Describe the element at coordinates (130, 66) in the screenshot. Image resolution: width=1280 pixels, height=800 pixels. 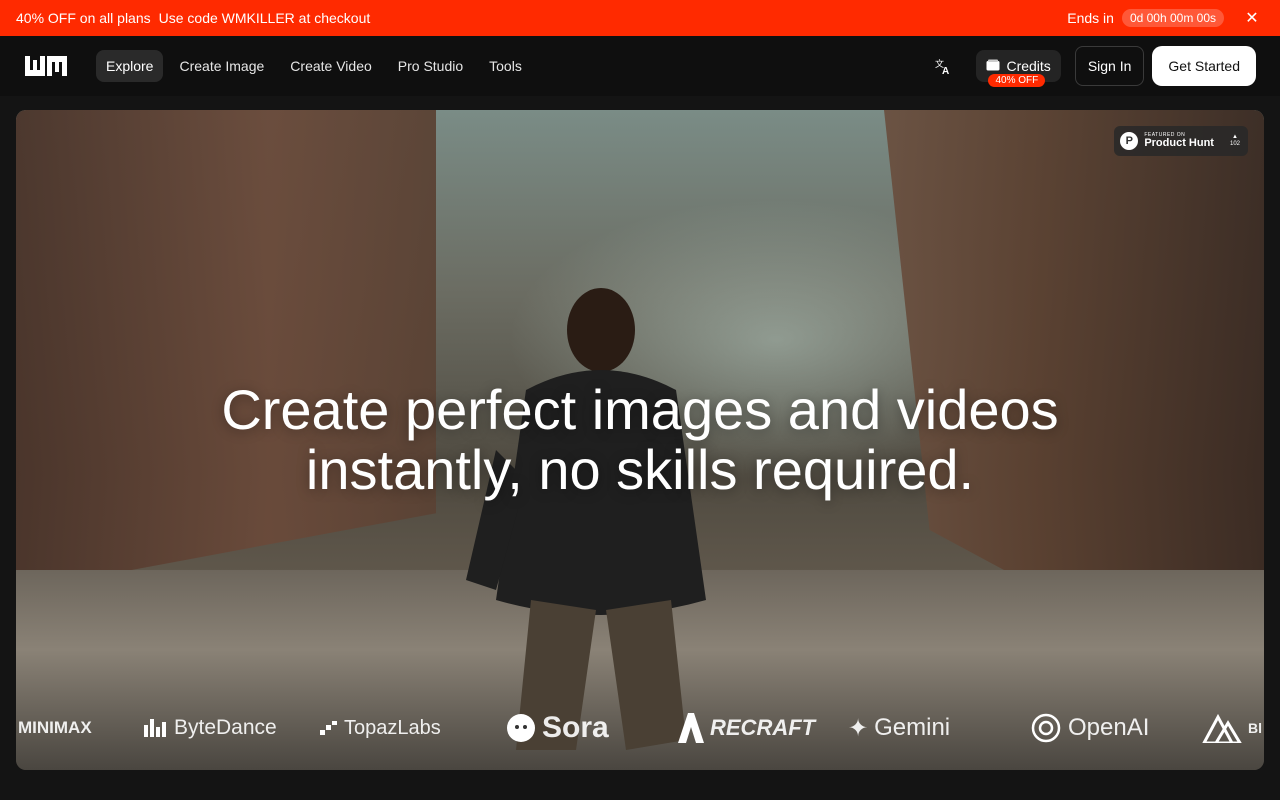
I see `nav-explore: Explore` at that location.